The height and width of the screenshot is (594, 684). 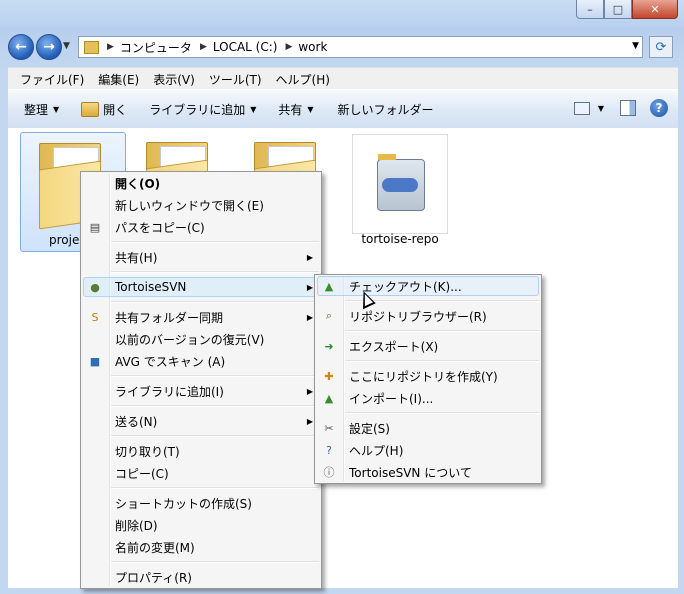 I want to click on menu-item: 以前のバージョンの復元(V), so click(x=201, y=339).